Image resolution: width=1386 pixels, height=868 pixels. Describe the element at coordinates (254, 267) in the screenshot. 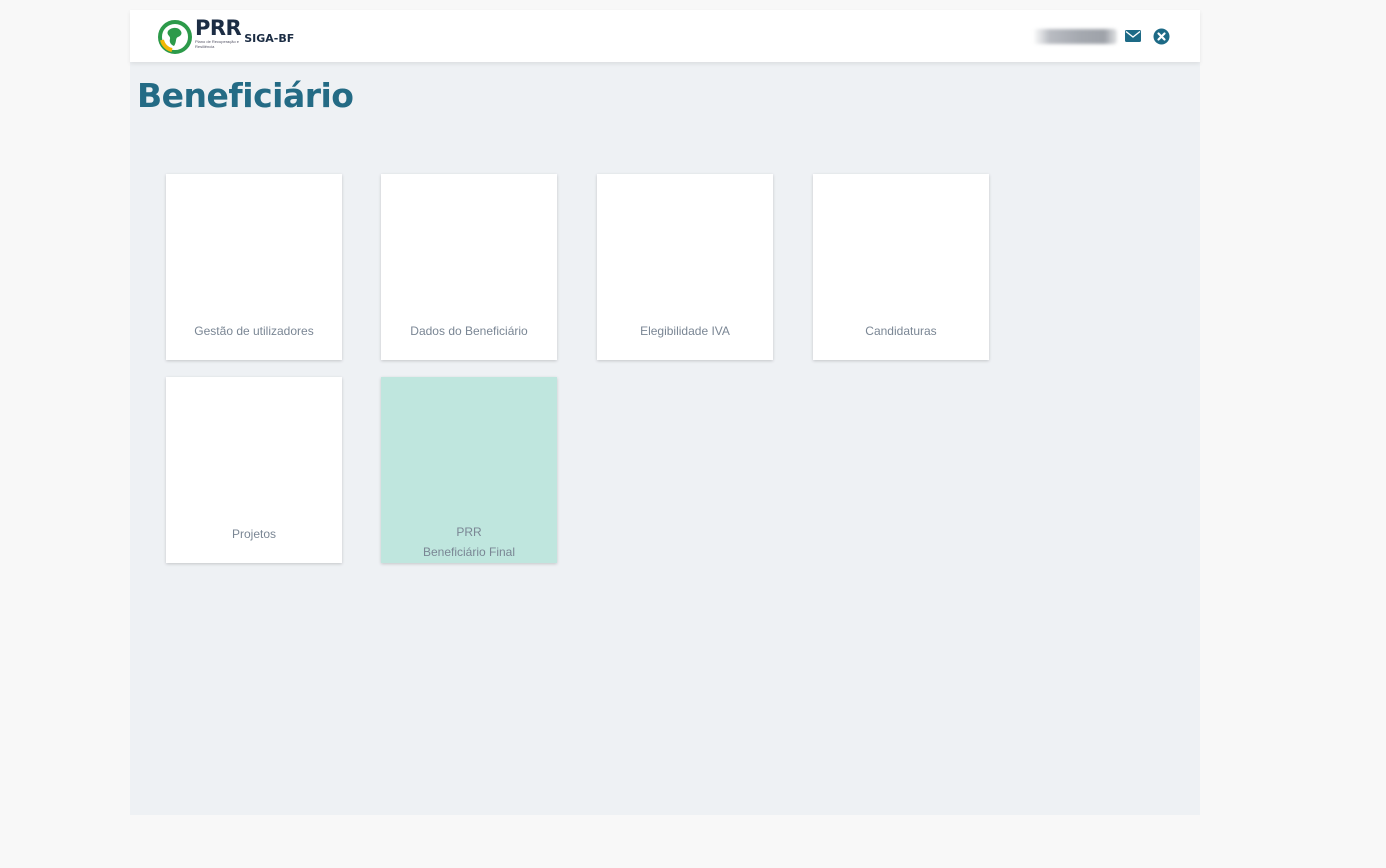

I see `tile-gestao-utilizadores: Gestão de utilizadores` at that location.